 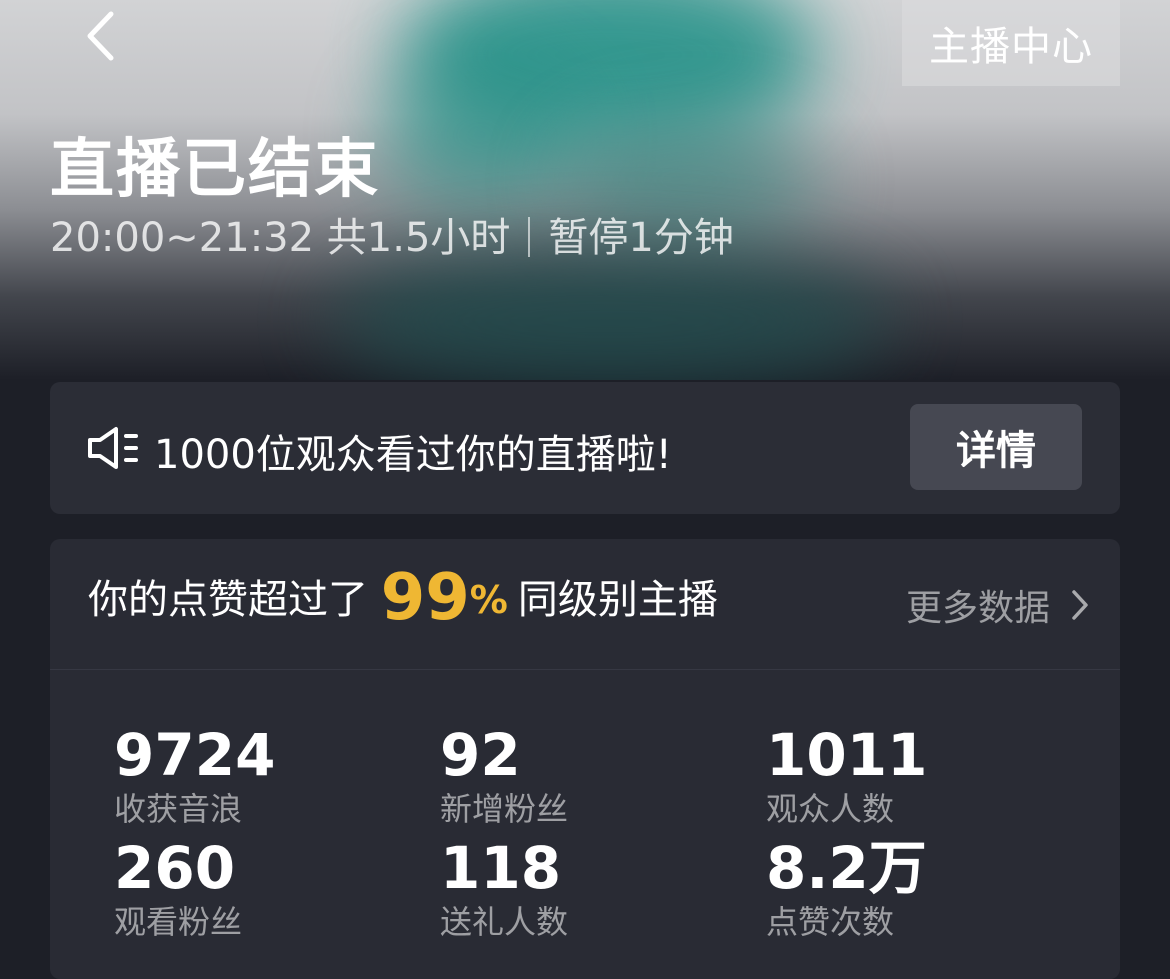 I want to click on stat-label: 送礼人数, so click(x=504, y=922).